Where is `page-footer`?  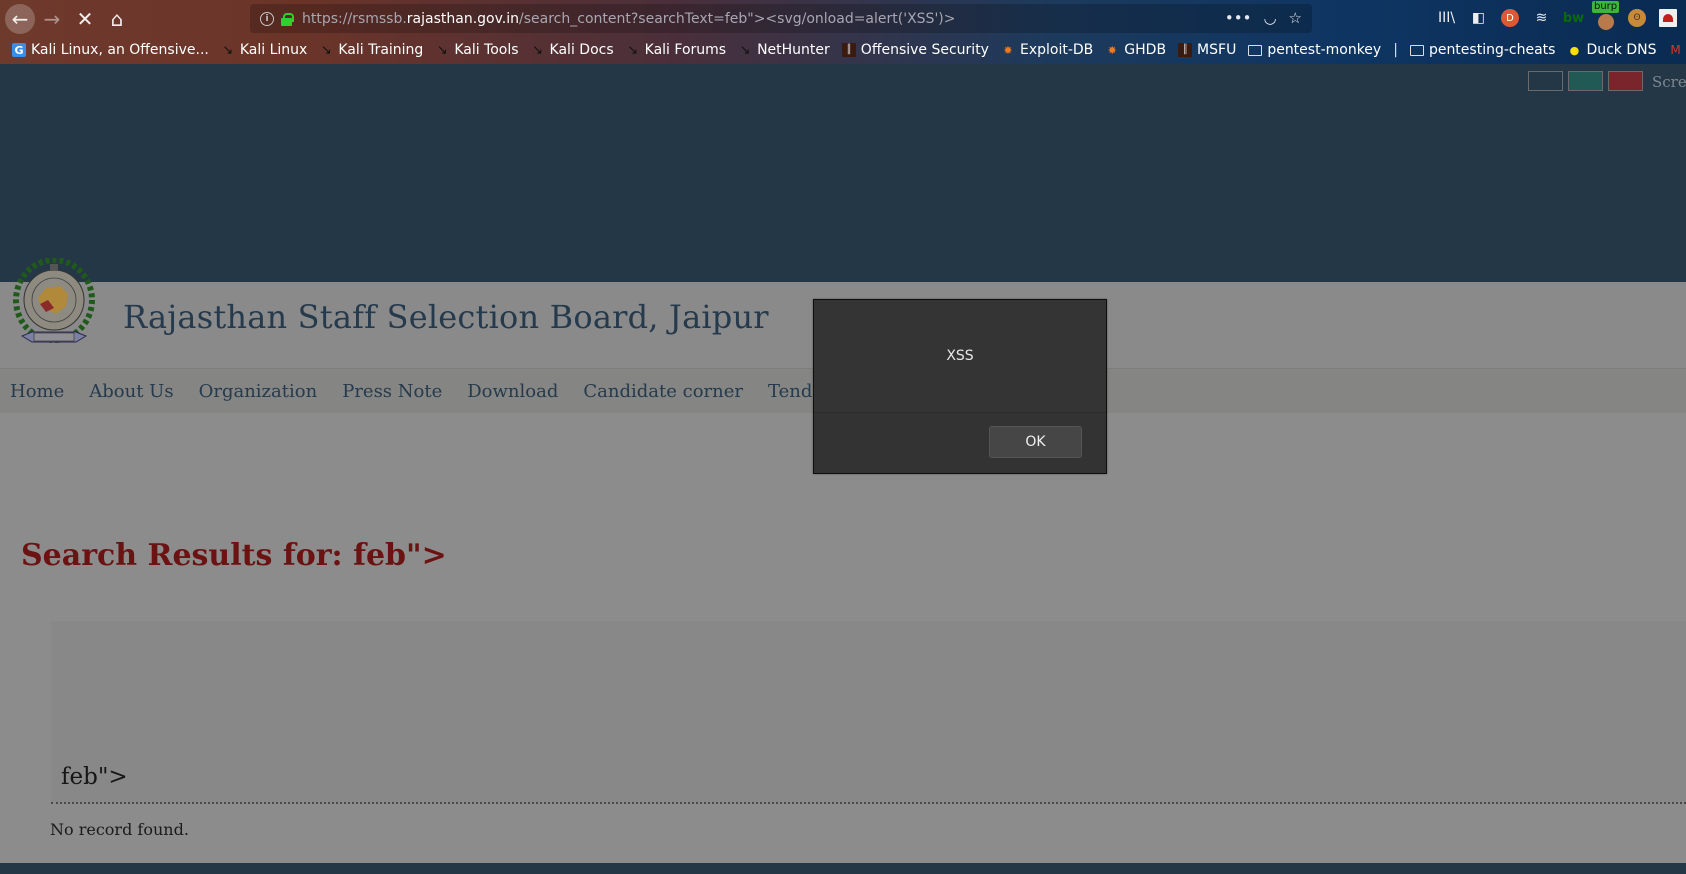 page-footer is located at coordinates (843, 868).